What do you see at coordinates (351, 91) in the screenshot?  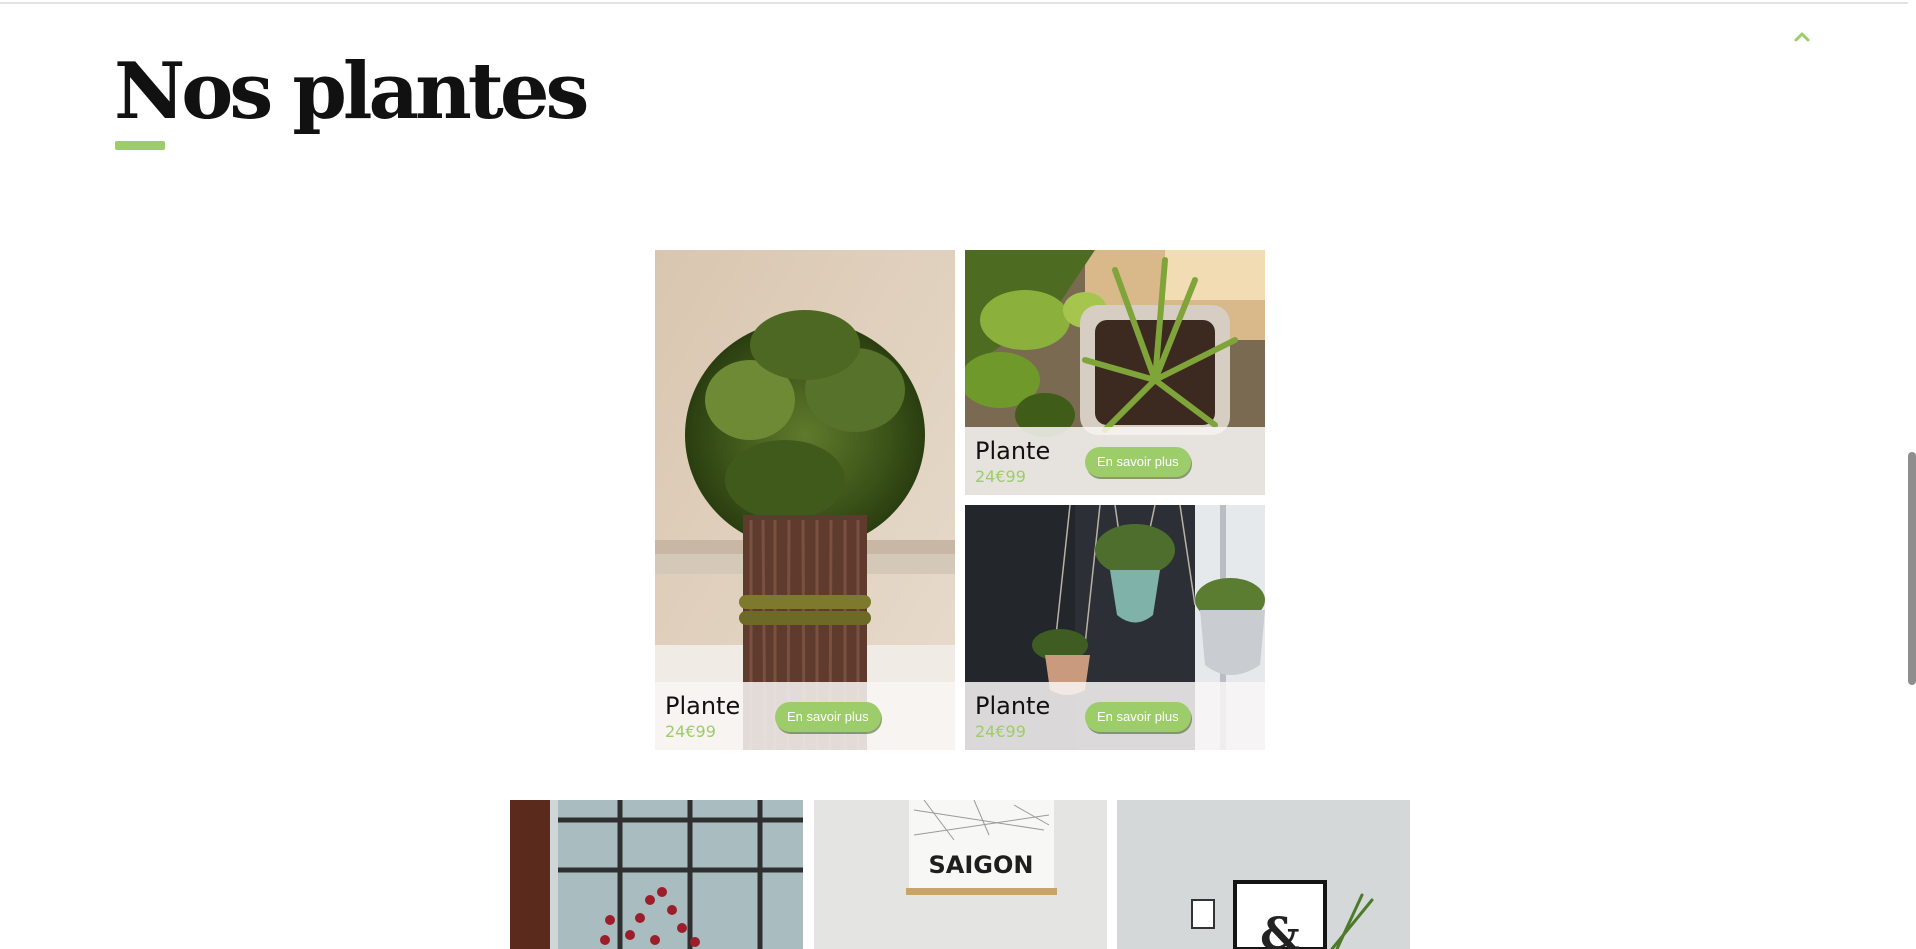 I see `page-title: Nos plantes` at bounding box center [351, 91].